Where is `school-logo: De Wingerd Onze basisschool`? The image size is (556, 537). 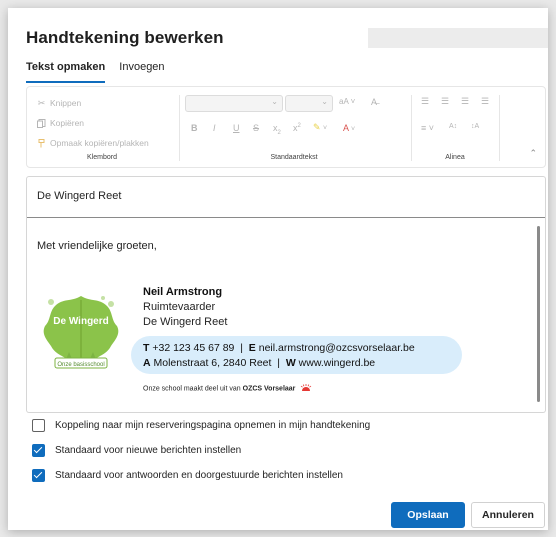
school-logo: De Wingerd Onze basisschool is located at coordinates (81, 335).